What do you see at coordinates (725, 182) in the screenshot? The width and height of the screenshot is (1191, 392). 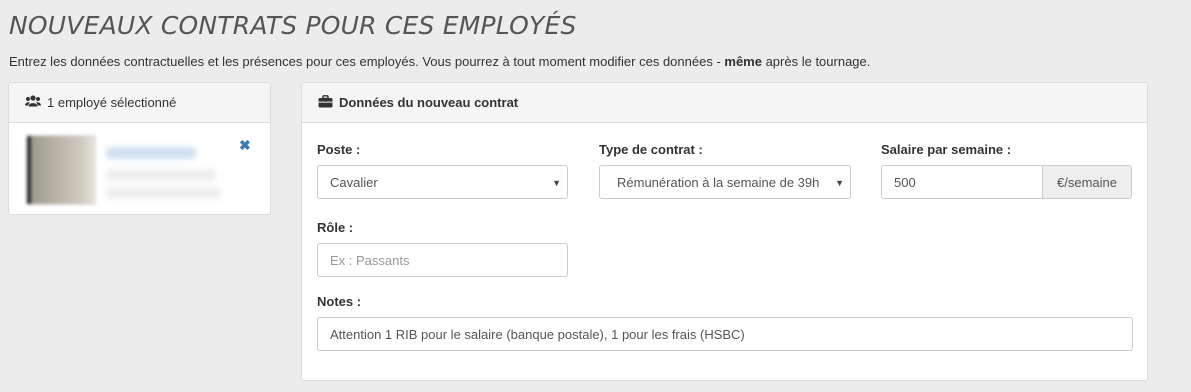 I see `type-contrat-select: Rémunération à la semaine de 39h ▼` at bounding box center [725, 182].